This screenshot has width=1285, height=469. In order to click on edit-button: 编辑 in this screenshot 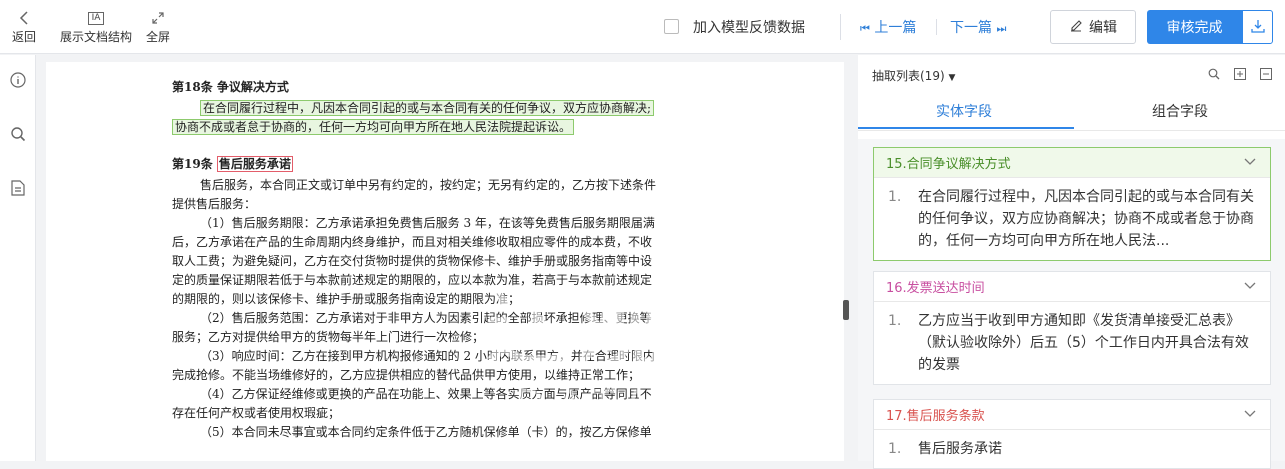, I will do `click(1093, 27)`.